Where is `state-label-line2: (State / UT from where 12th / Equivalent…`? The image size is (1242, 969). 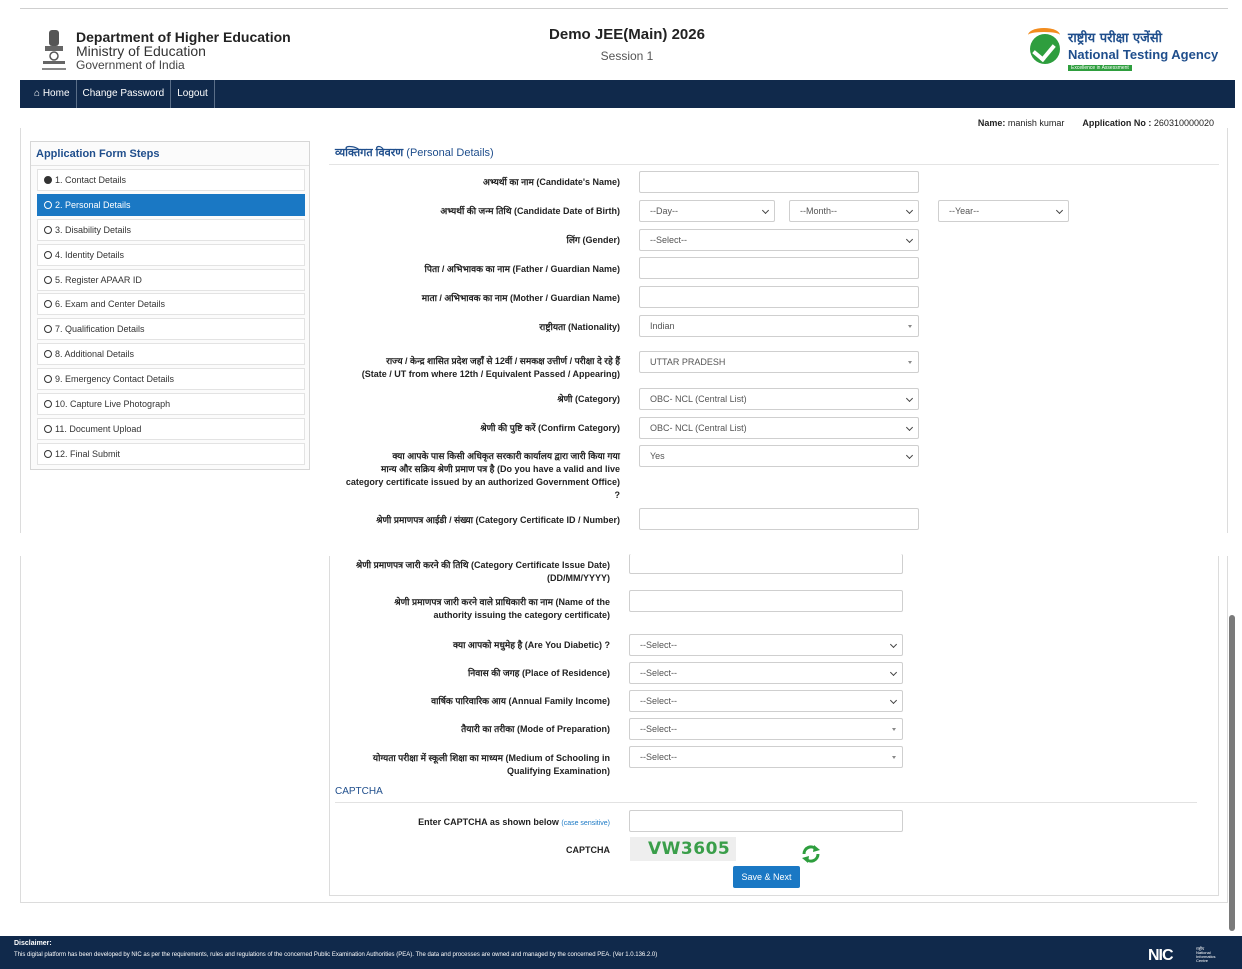
state-label-line2: (State / UT from where 12th / Equivalent… is located at coordinates (490, 374).